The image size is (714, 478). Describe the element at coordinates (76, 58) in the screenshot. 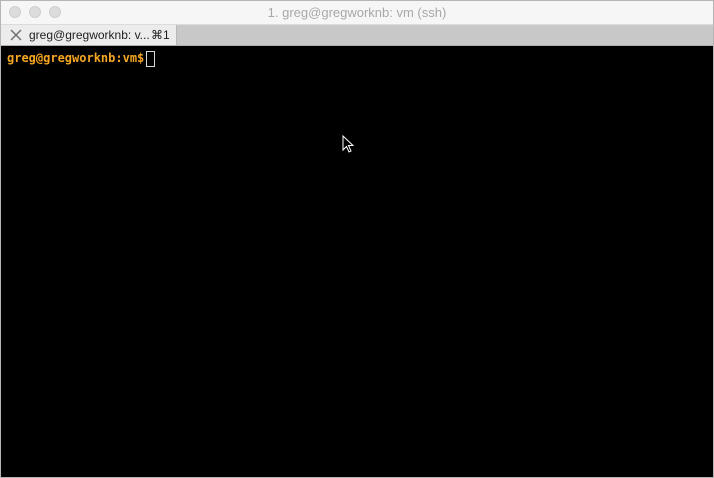

I see `shell-prompt: greg@gregworknb:vm$` at that location.